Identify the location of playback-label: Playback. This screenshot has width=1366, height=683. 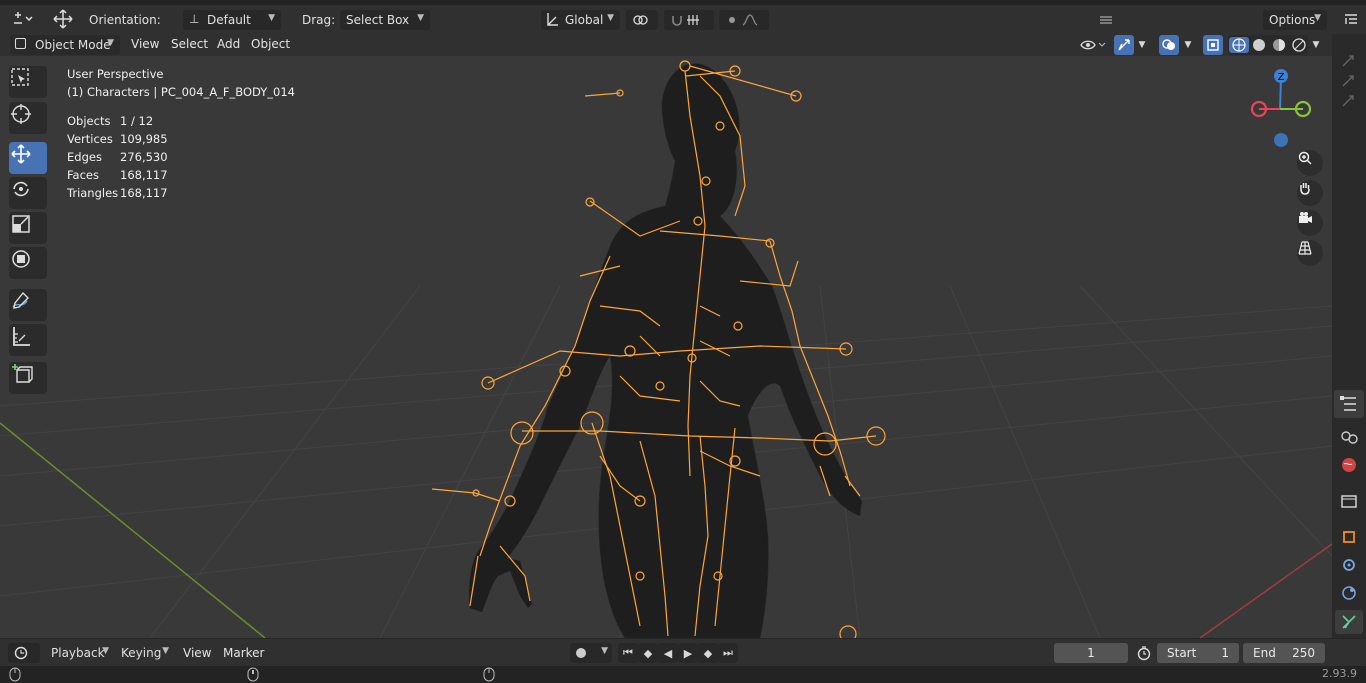
(78, 653).